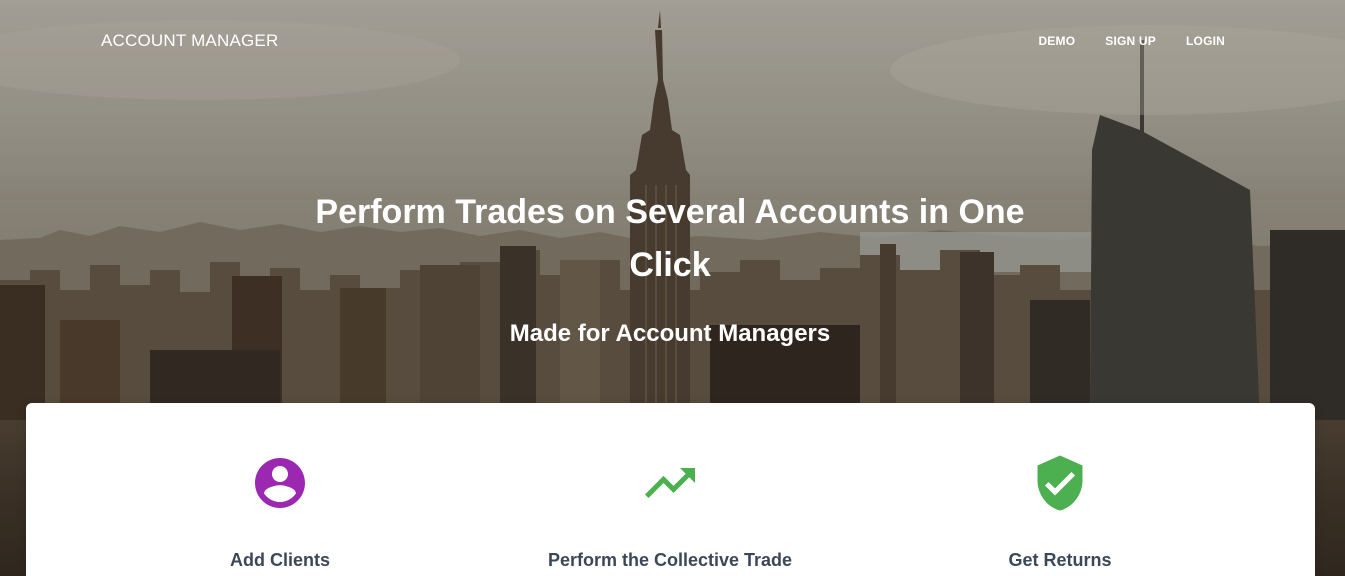  Describe the element at coordinates (1130, 41) in the screenshot. I see `nav-link-sign-up: SIGN UP` at that location.